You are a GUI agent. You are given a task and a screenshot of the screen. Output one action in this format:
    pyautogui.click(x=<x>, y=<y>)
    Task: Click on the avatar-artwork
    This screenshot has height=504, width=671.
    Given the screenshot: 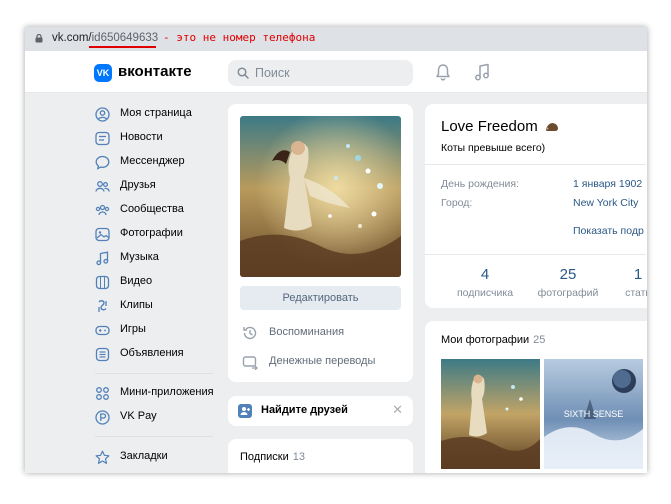 What is the action you would take?
    pyautogui.click(x=320, y=196)
    